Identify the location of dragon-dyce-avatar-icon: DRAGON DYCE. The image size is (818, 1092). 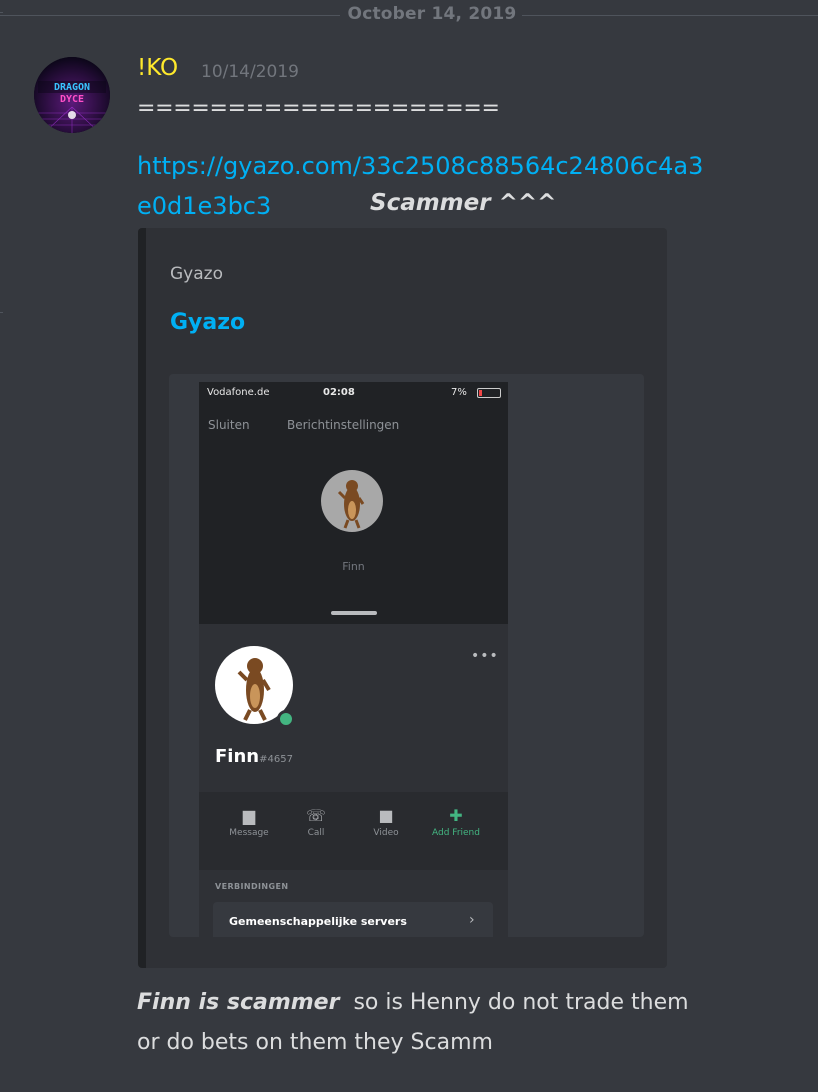
(72, 95).